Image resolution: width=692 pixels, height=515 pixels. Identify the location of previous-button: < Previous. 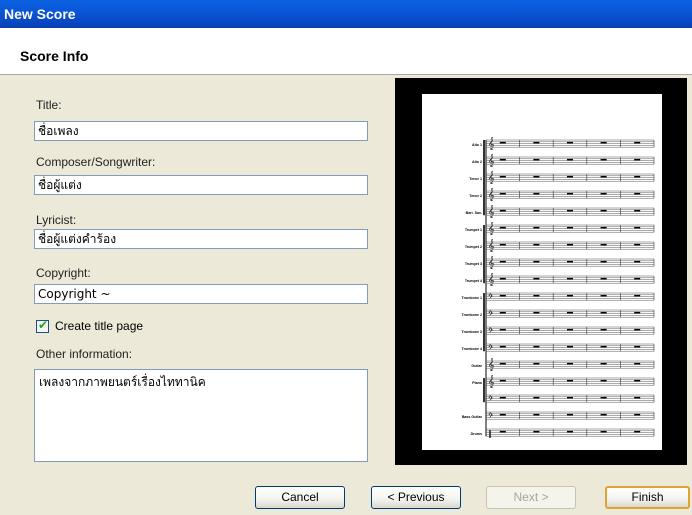
(416, 497).